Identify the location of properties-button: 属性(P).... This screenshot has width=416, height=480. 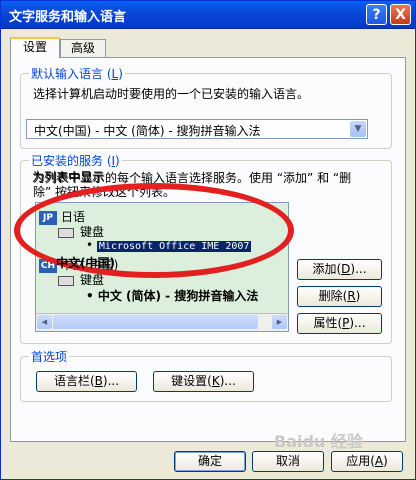
(339, 323).